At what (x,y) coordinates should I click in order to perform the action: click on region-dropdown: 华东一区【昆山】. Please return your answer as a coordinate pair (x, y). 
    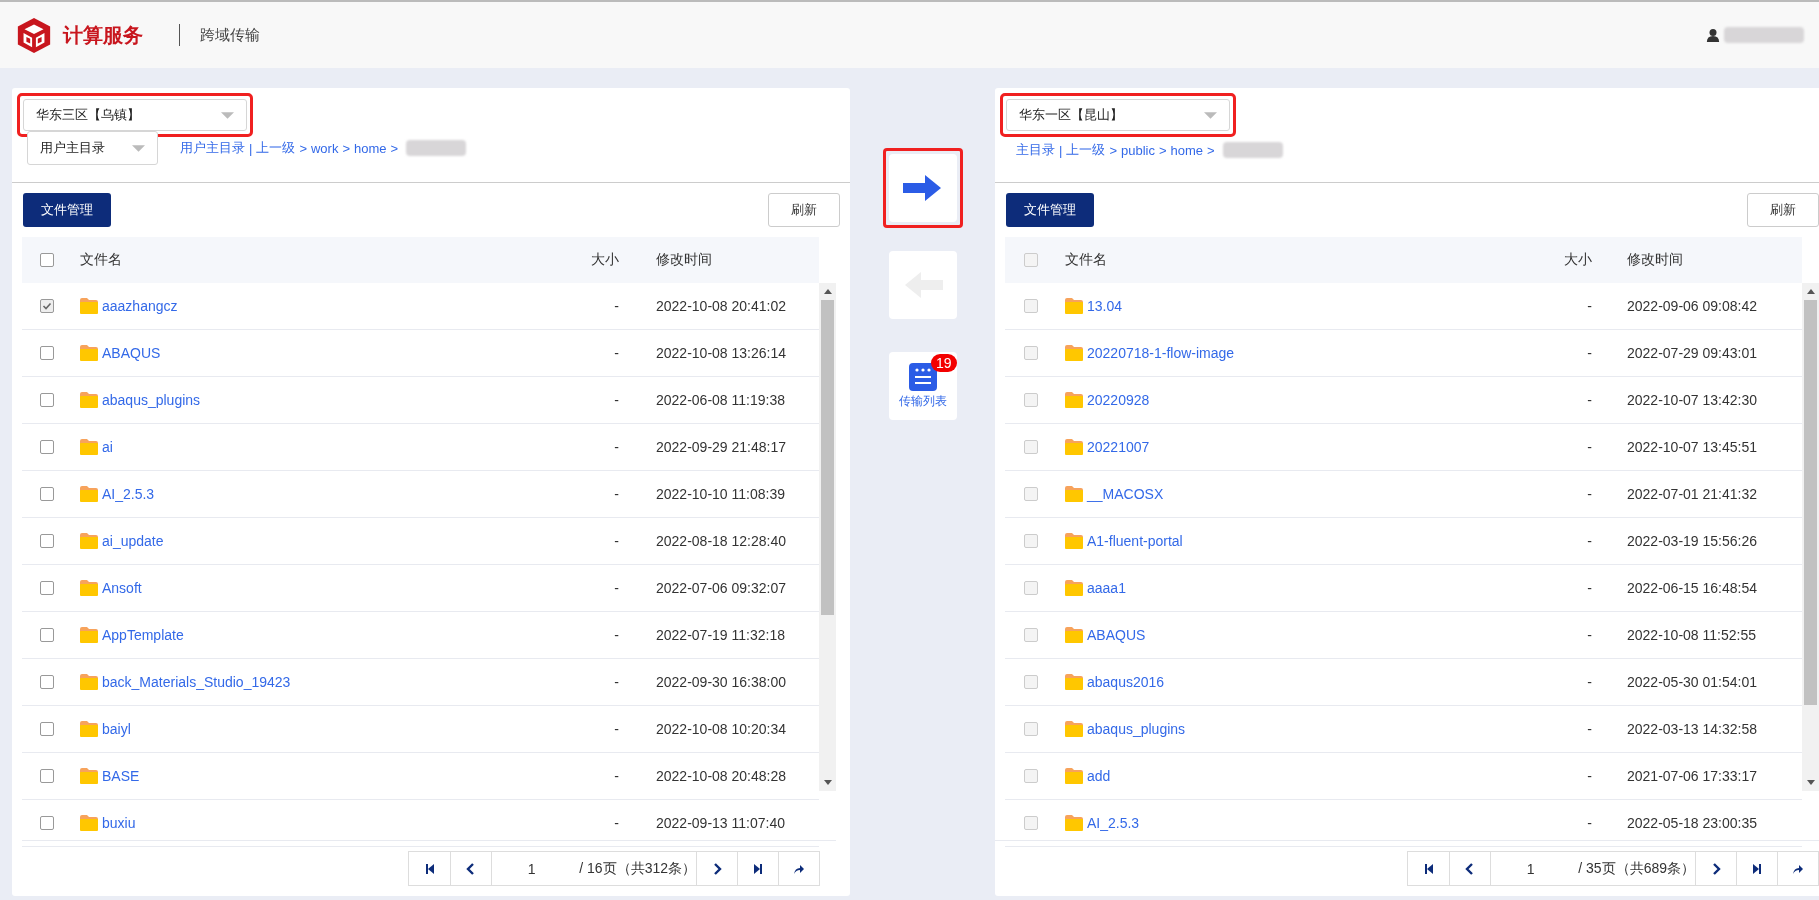
    Looking at the image, I should click on (1118, 115).